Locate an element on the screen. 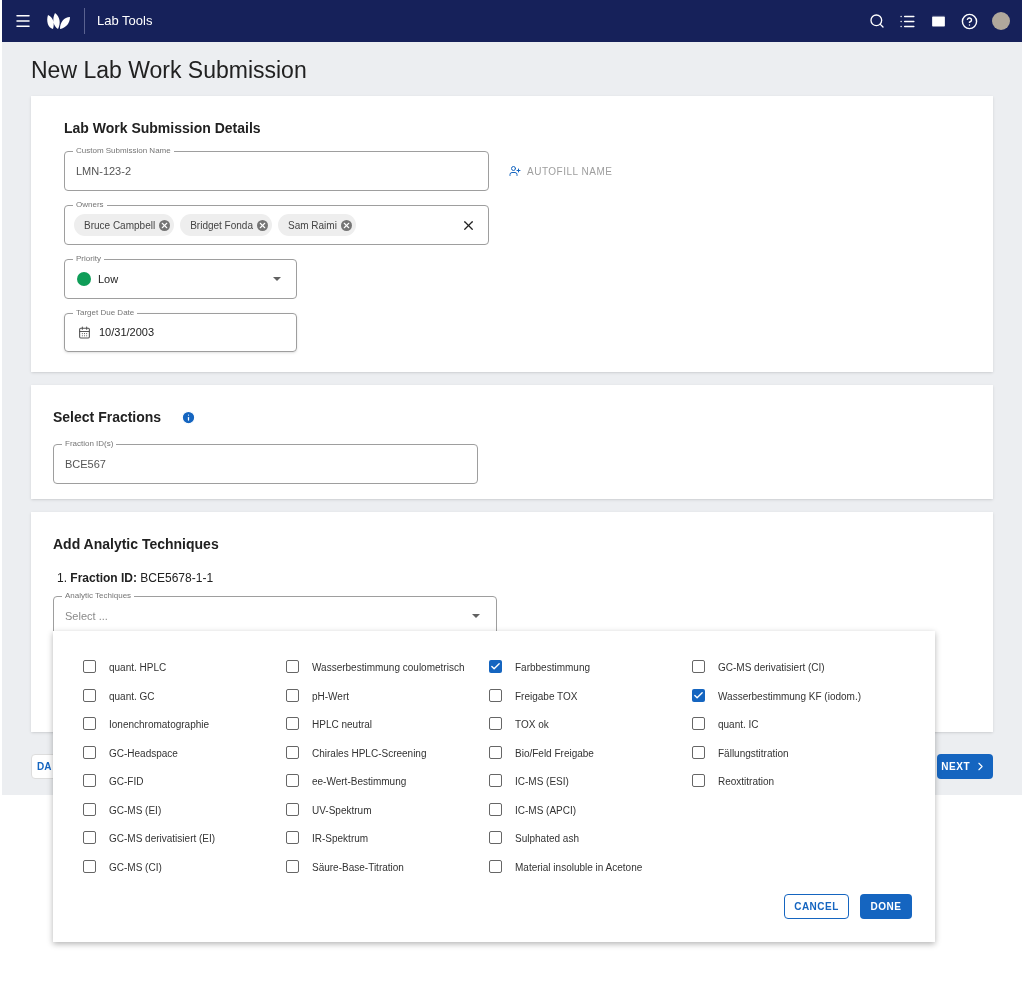 The height and width of the screenshot is (996, 1024). technique-option: Bio/Feld Freigabe is located at coordinates (590, 759).